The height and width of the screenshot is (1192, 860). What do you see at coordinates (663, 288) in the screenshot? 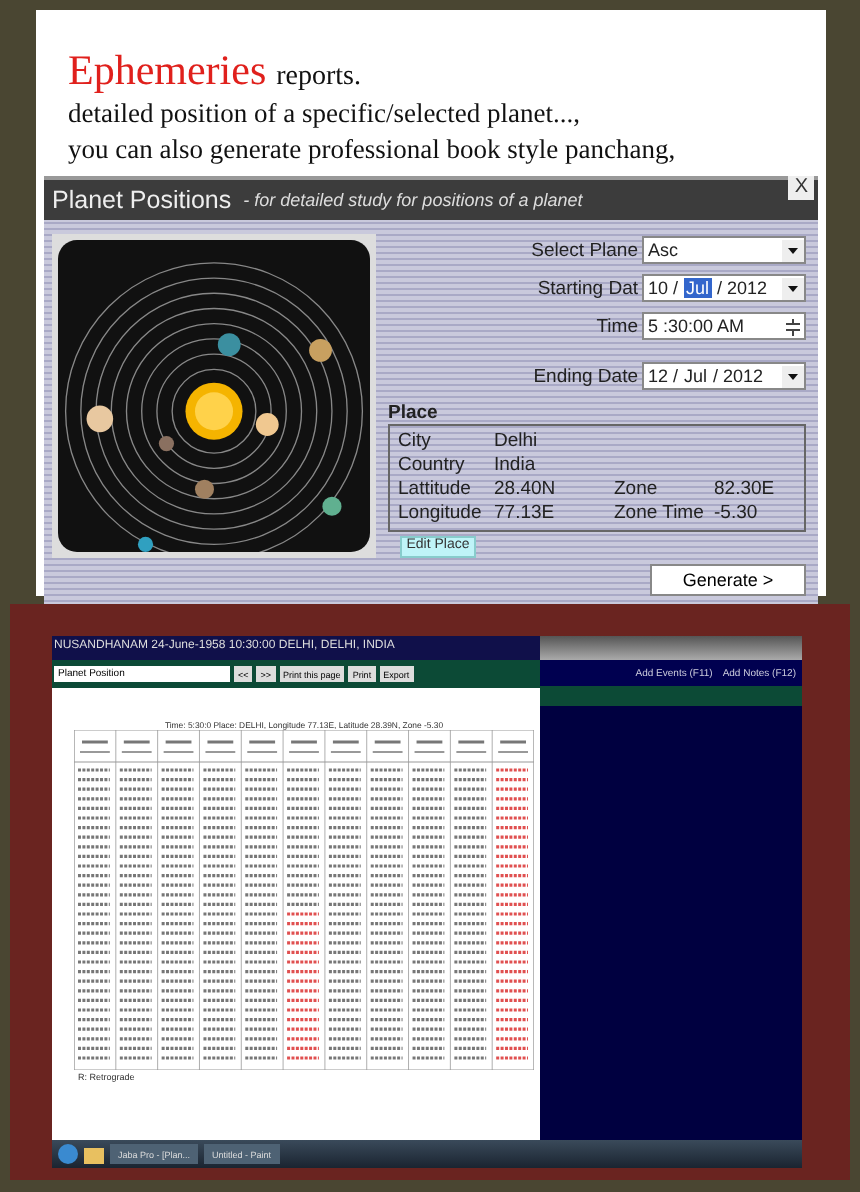
I see `field-text: 10 /` at bounding box center [663, 288].